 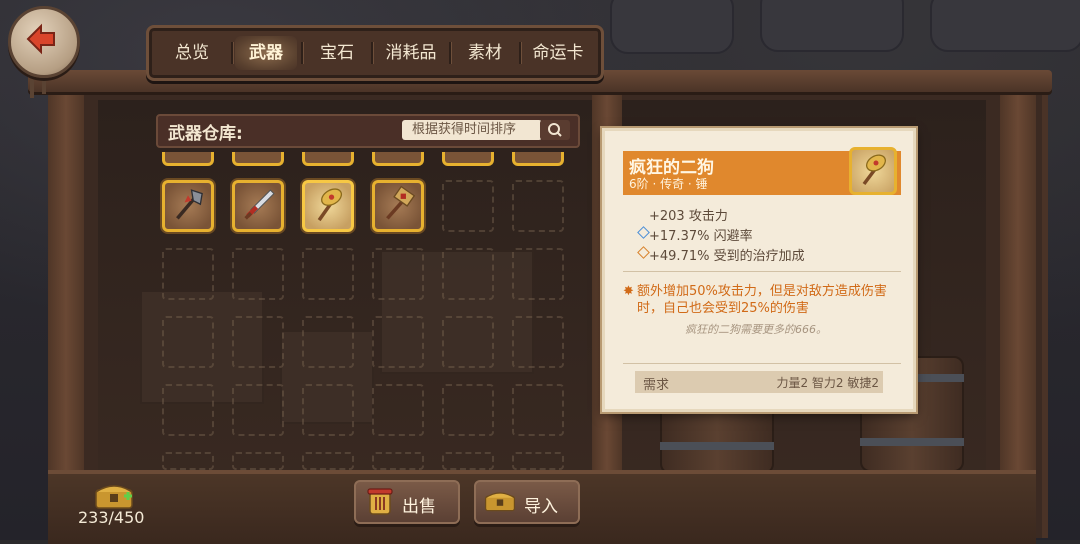 I want to click on tab-overview: 总览, so click(x=192, y=53).